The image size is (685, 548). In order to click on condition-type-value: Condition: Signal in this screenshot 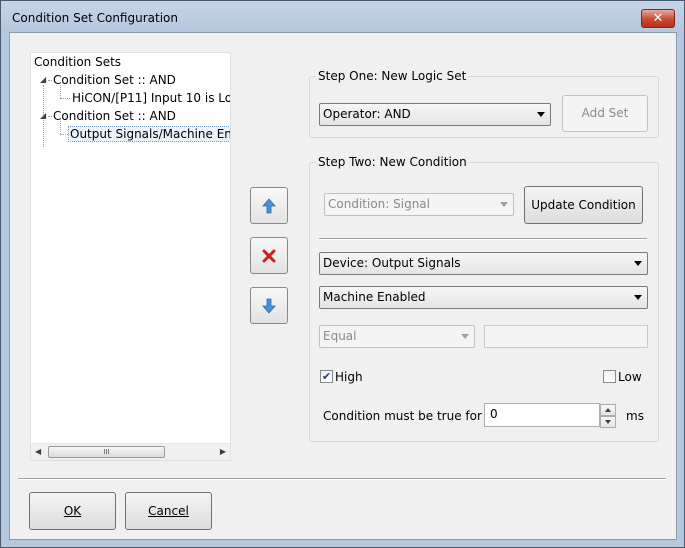, I will do `click(379, 204)`.